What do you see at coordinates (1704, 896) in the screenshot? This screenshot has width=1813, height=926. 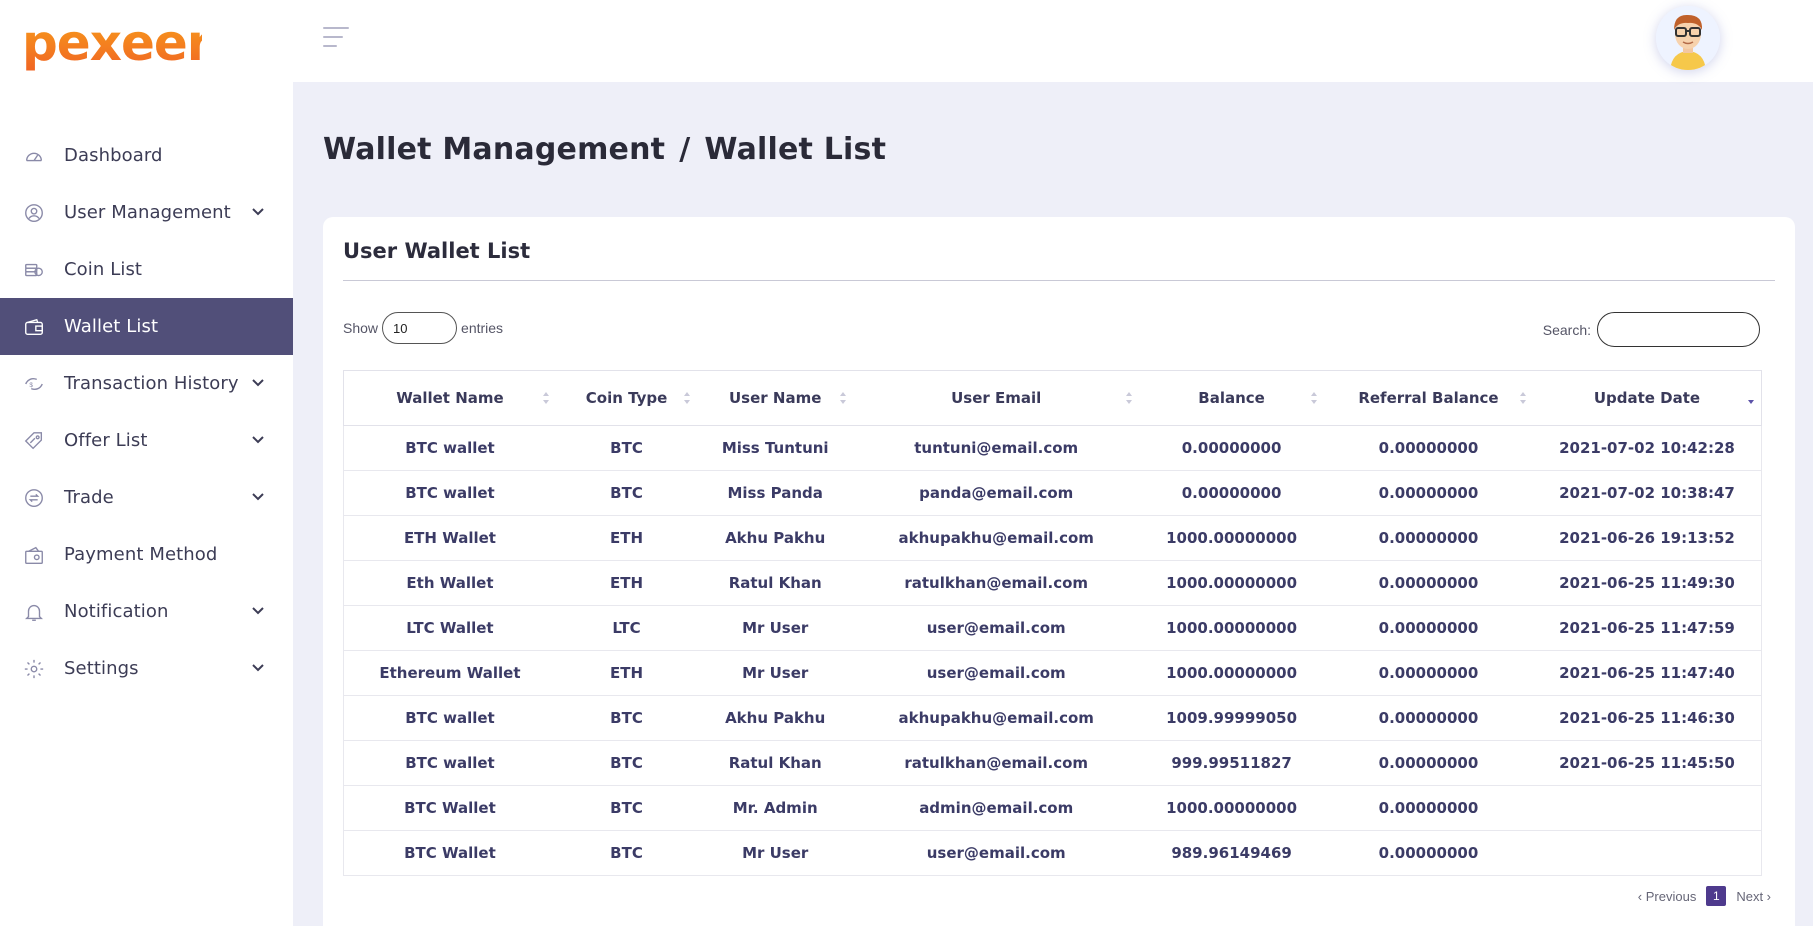 I see `pagination: ‹ Previous 1 Next ›` at bounding box center [1704, 896].